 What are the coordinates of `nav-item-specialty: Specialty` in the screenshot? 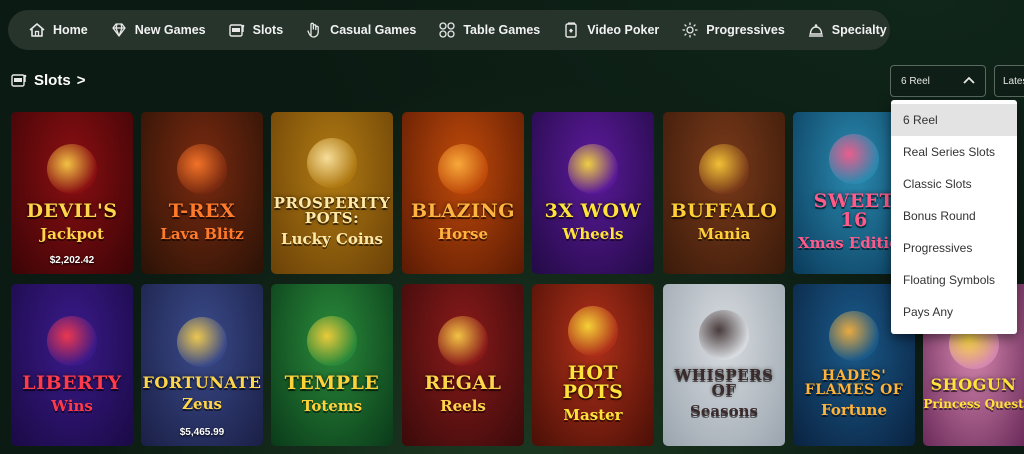 It's located at (852, 30).